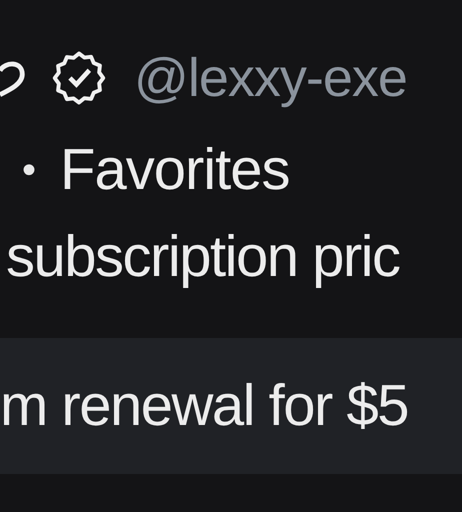 This screenshot has width=462, height=512. I want to click on description-text: subscription pric, so click(203, 257).